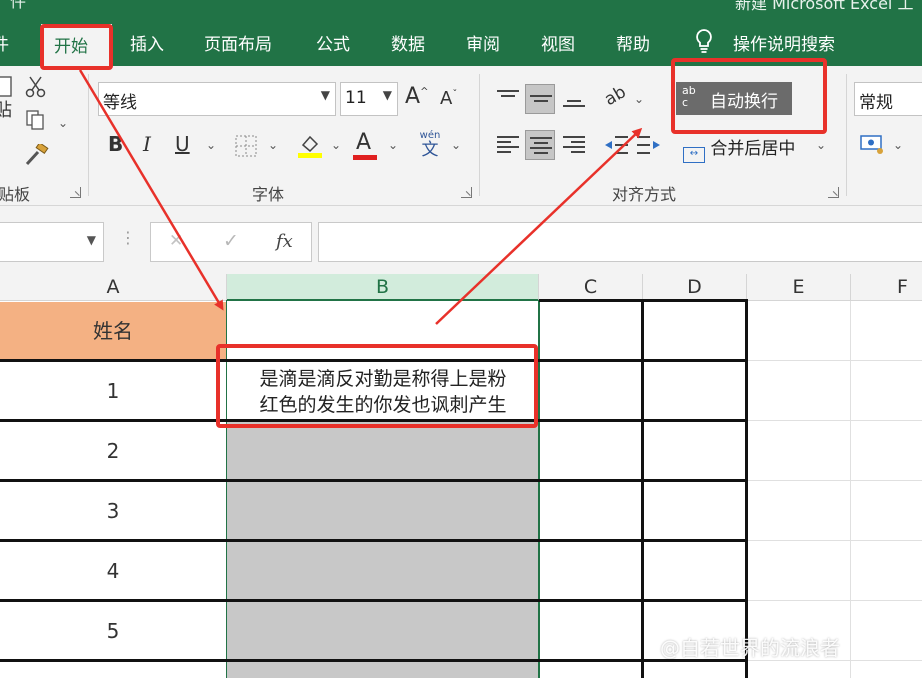 This screenshot has height=678, width=922. I want to click on tell-me-search: 操作说明搜索, so click(784, 42).